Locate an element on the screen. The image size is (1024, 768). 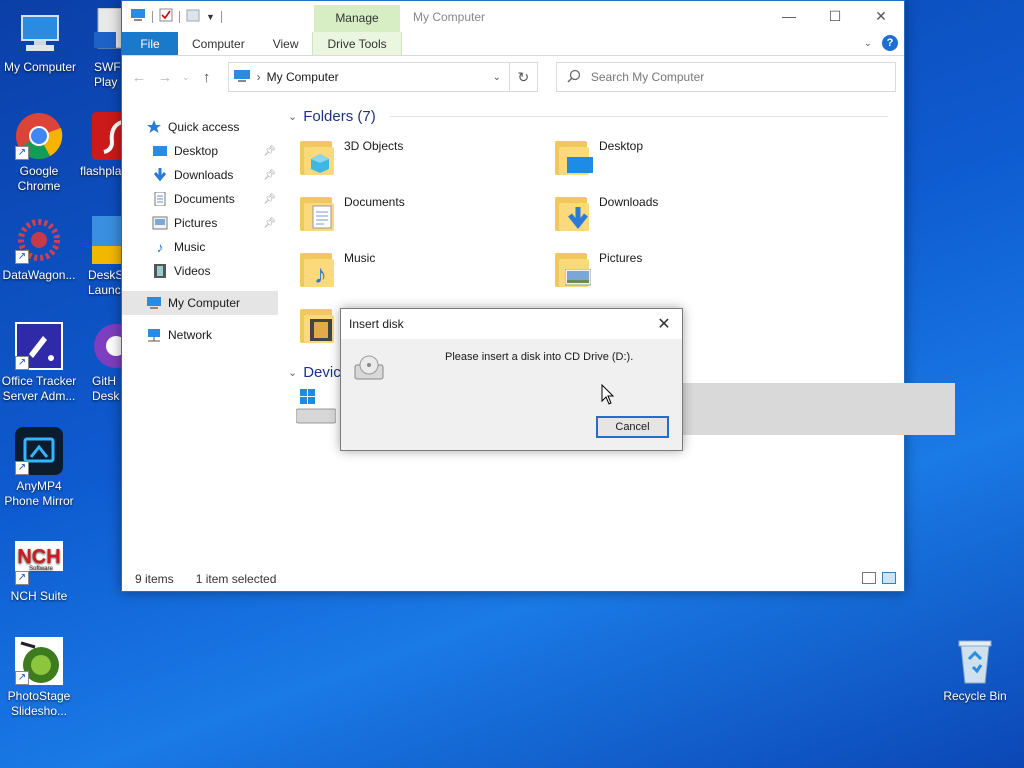
tab-computer: Computer is located at coordinates (218, 43).